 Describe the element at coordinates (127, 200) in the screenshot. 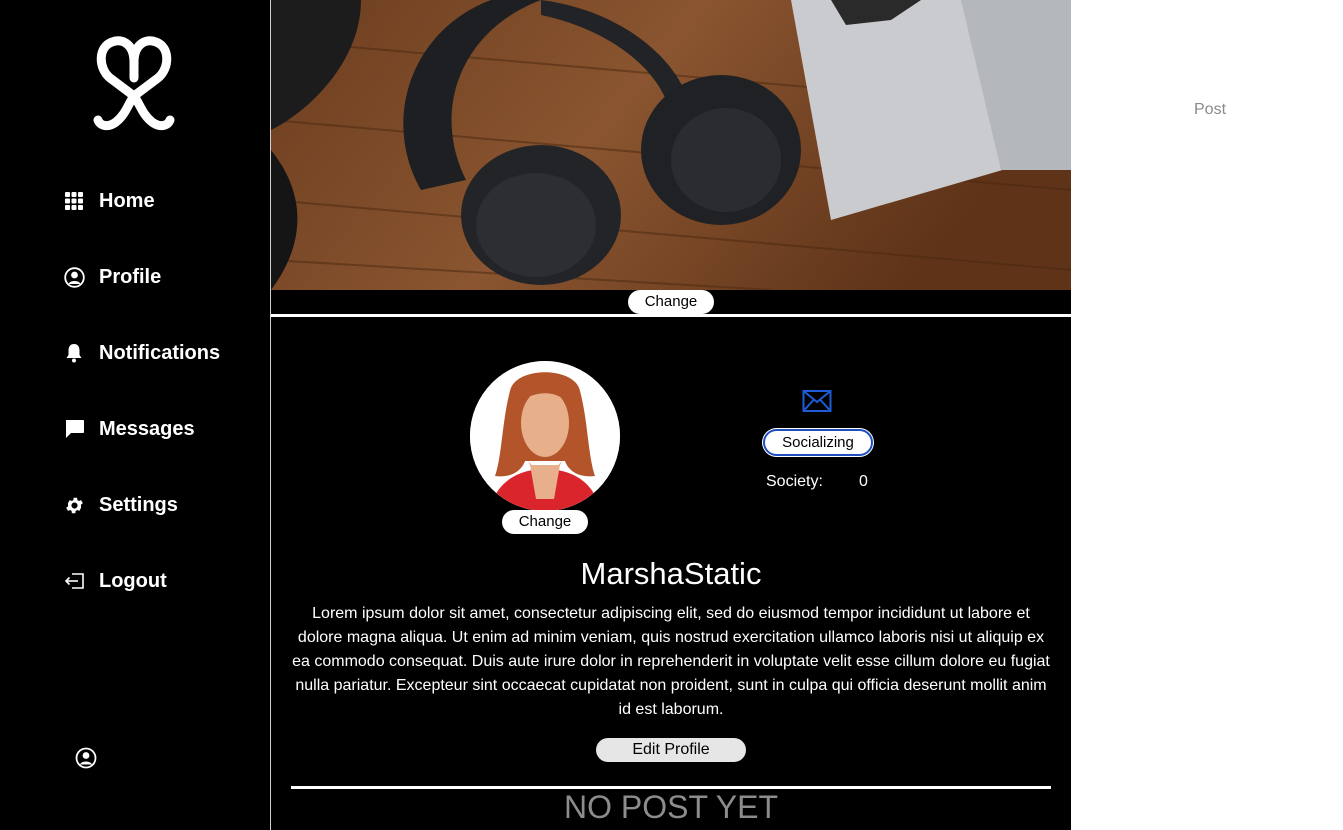

I see `nav-label-home: Home` at that location.